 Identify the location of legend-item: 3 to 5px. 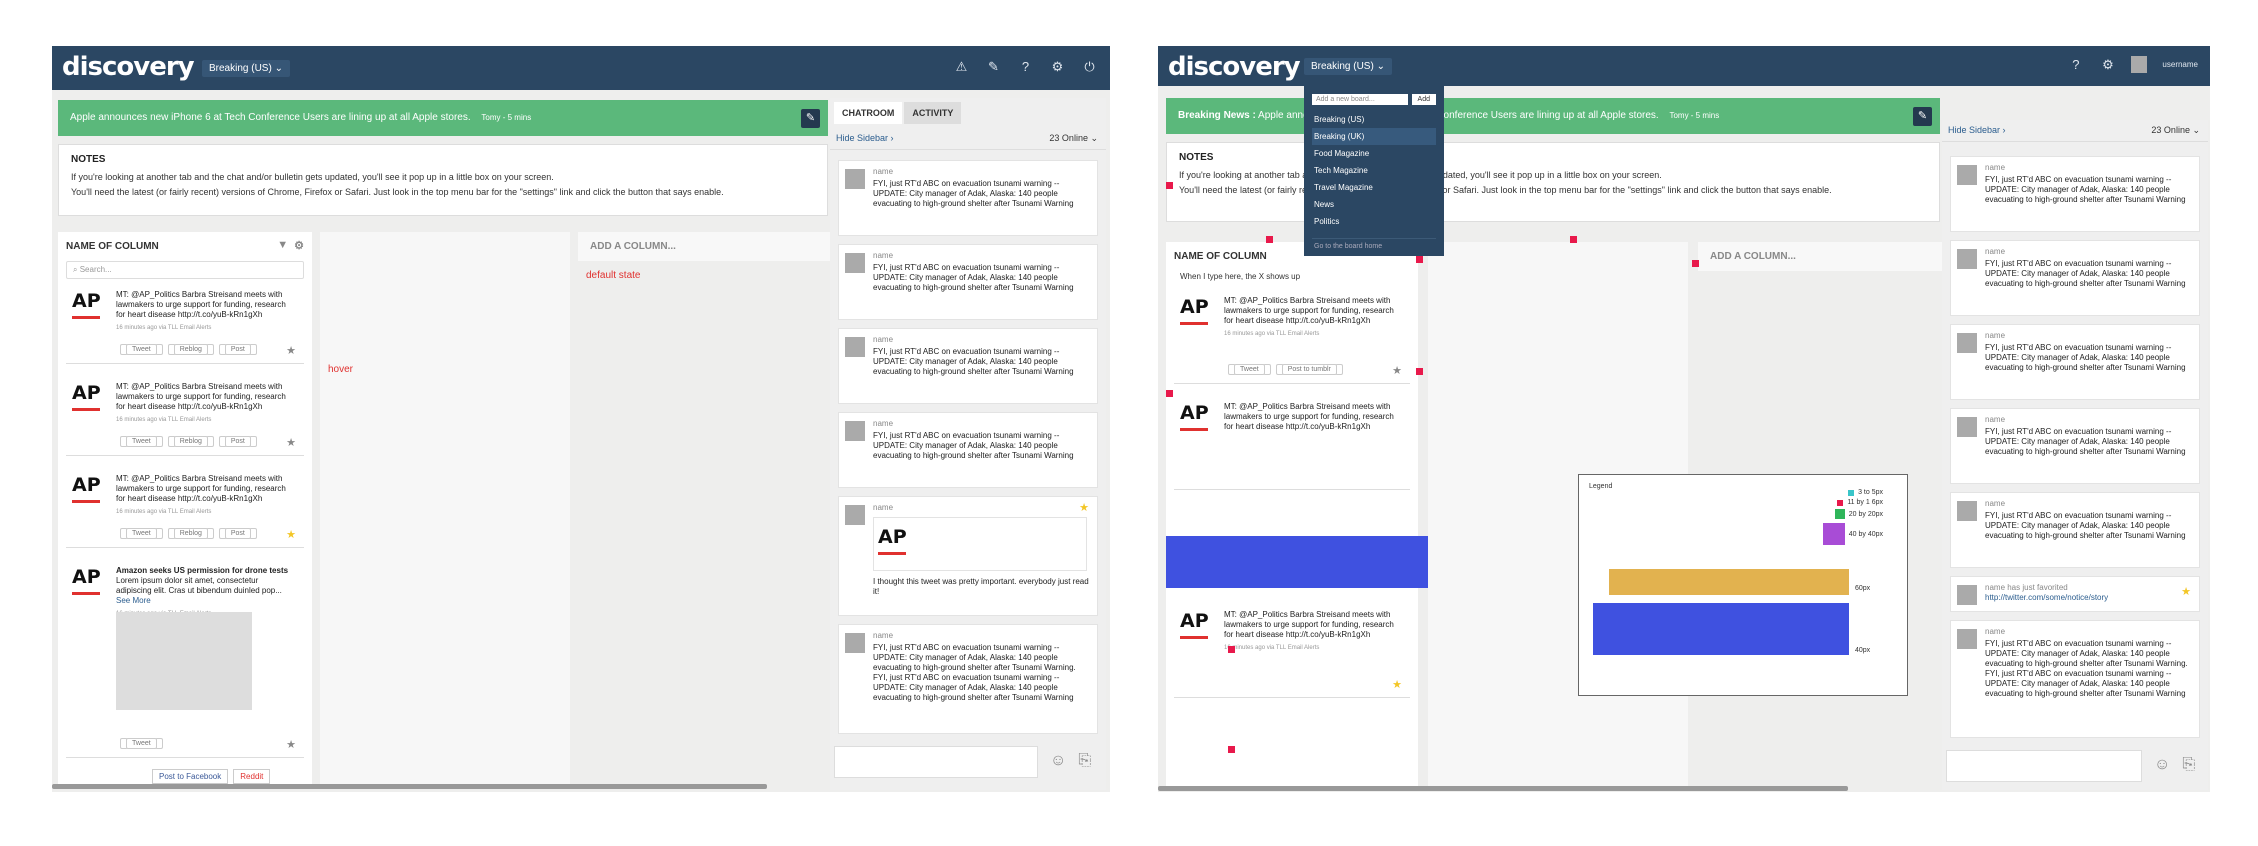
(1865, 492).